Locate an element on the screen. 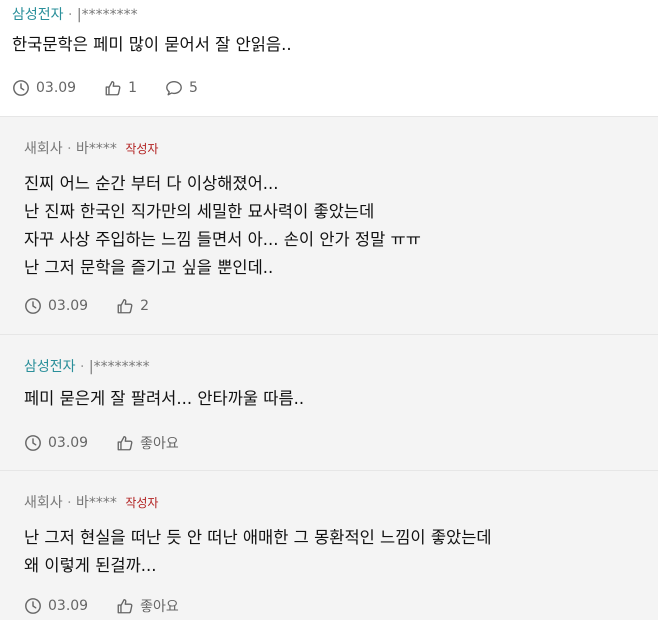 The width and height of the screenshot is (658, 620). comment-body: 페미 묻은게 잘 팔려서... 안타까울 따름.. is located at coordinates (164, 399).